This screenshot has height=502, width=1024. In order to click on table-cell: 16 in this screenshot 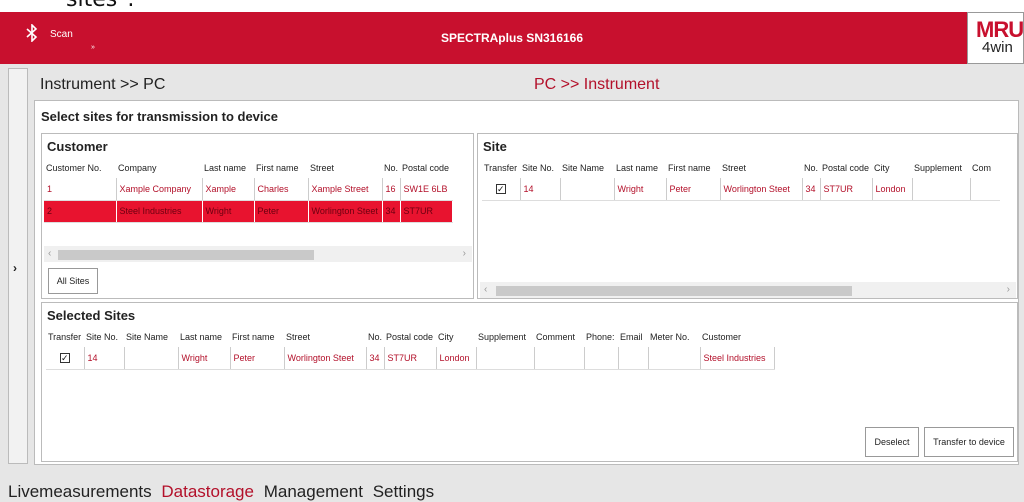, I will do `click(391, 189)`.